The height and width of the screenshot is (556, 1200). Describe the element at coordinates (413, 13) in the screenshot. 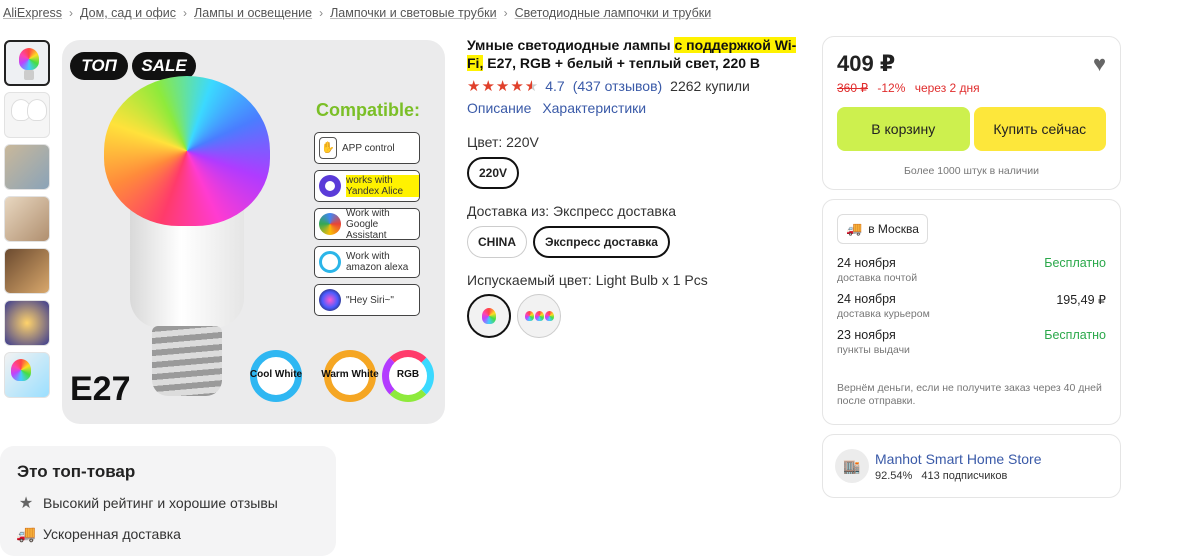

I see `breadcrumb-item: Лампочки и световые трубки` at that location.